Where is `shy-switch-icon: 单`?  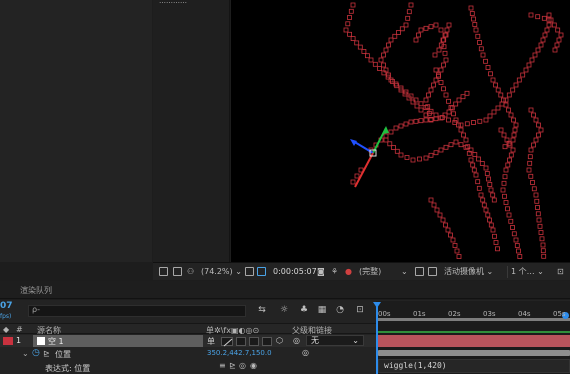 shy-switch-icon: 单 is located at coordinates (211, 341).